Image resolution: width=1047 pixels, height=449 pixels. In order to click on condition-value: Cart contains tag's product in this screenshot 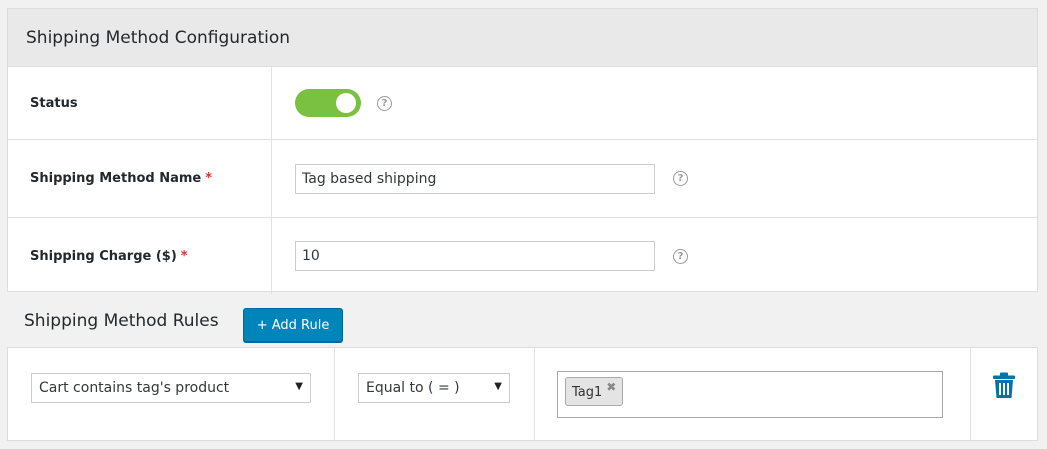, I will do `click(134, 388)`.